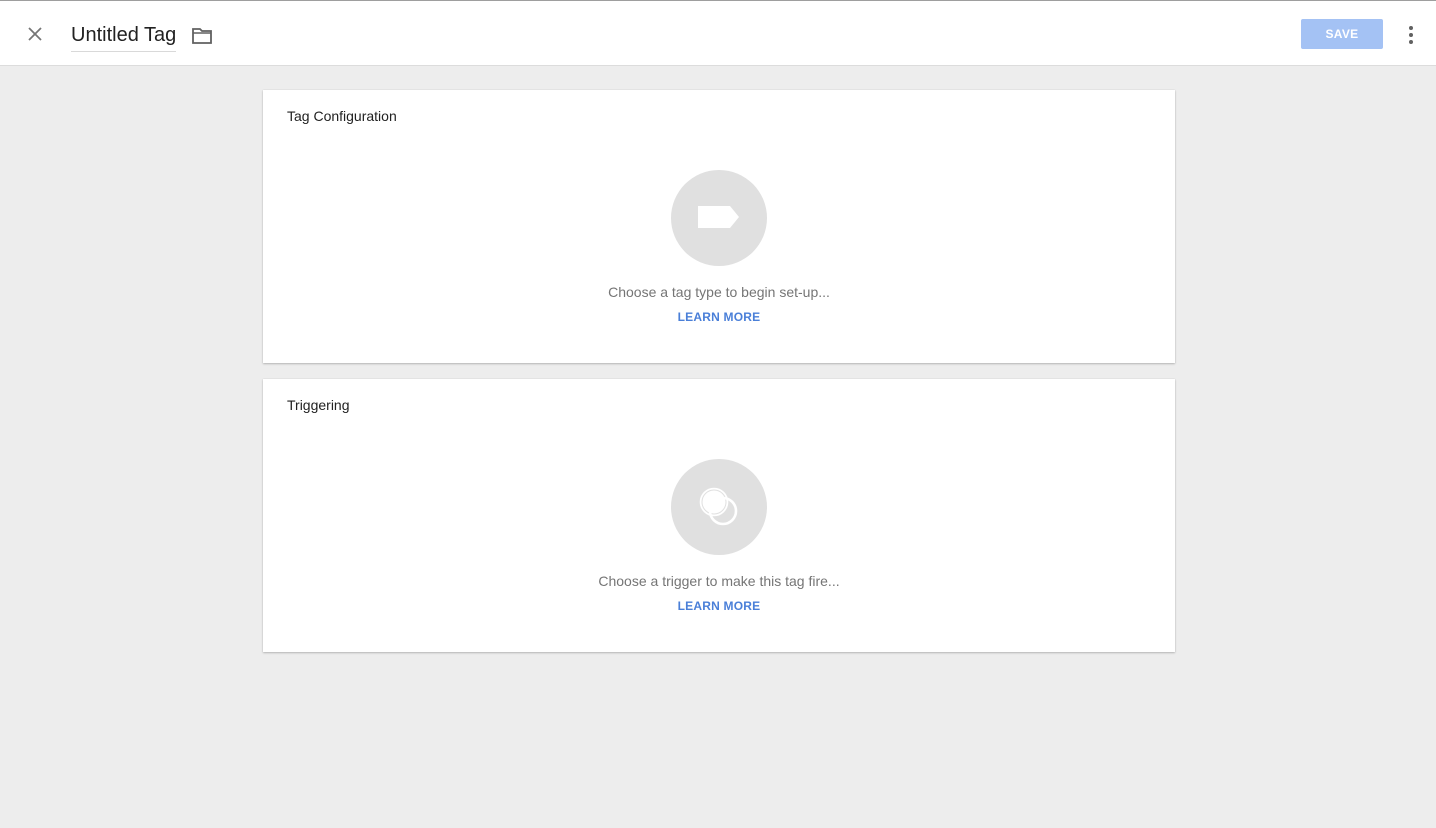  I want to click on close-icon, so click(35, 34).